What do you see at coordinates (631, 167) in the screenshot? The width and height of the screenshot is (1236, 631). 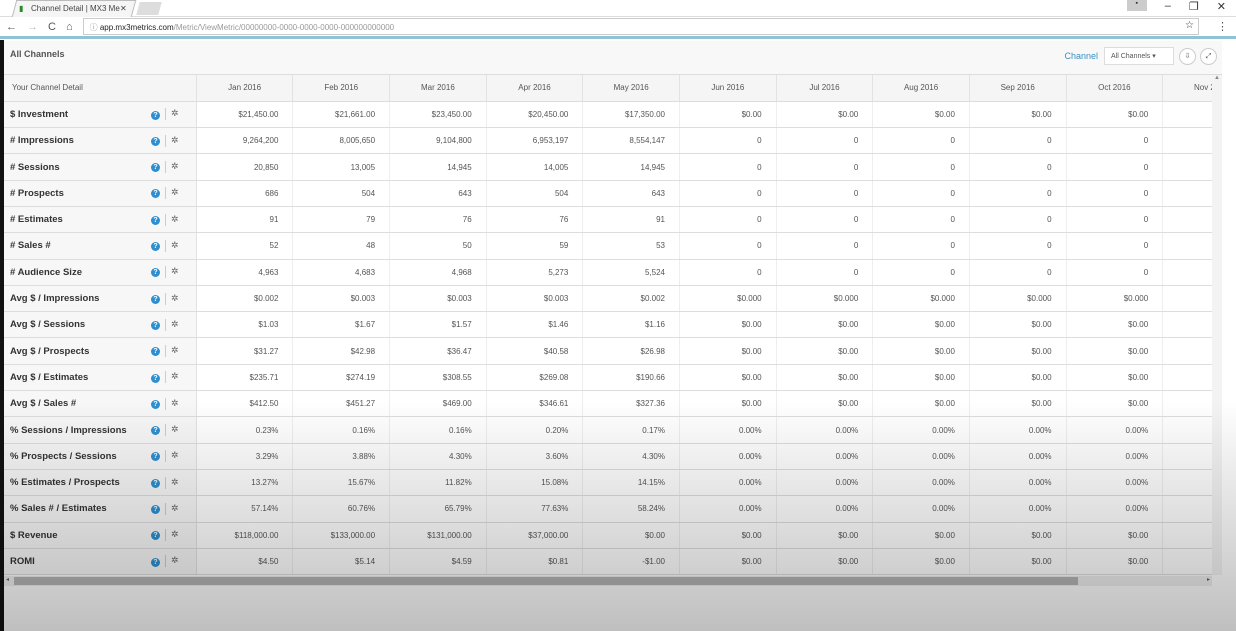 I see `metric-value: 14,945` at bounding box center [631, 167].